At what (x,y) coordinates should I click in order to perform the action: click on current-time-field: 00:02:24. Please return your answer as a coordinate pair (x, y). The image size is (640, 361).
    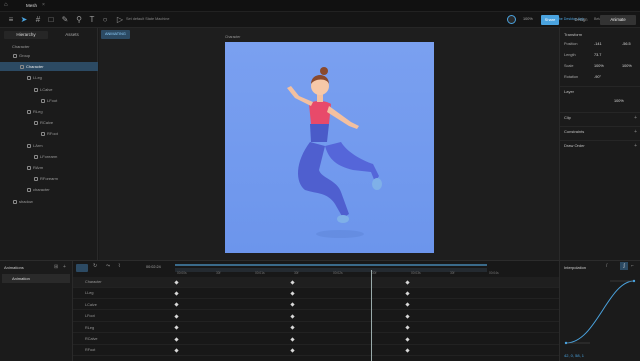
    Looking at the image, I should click on (153, 267).